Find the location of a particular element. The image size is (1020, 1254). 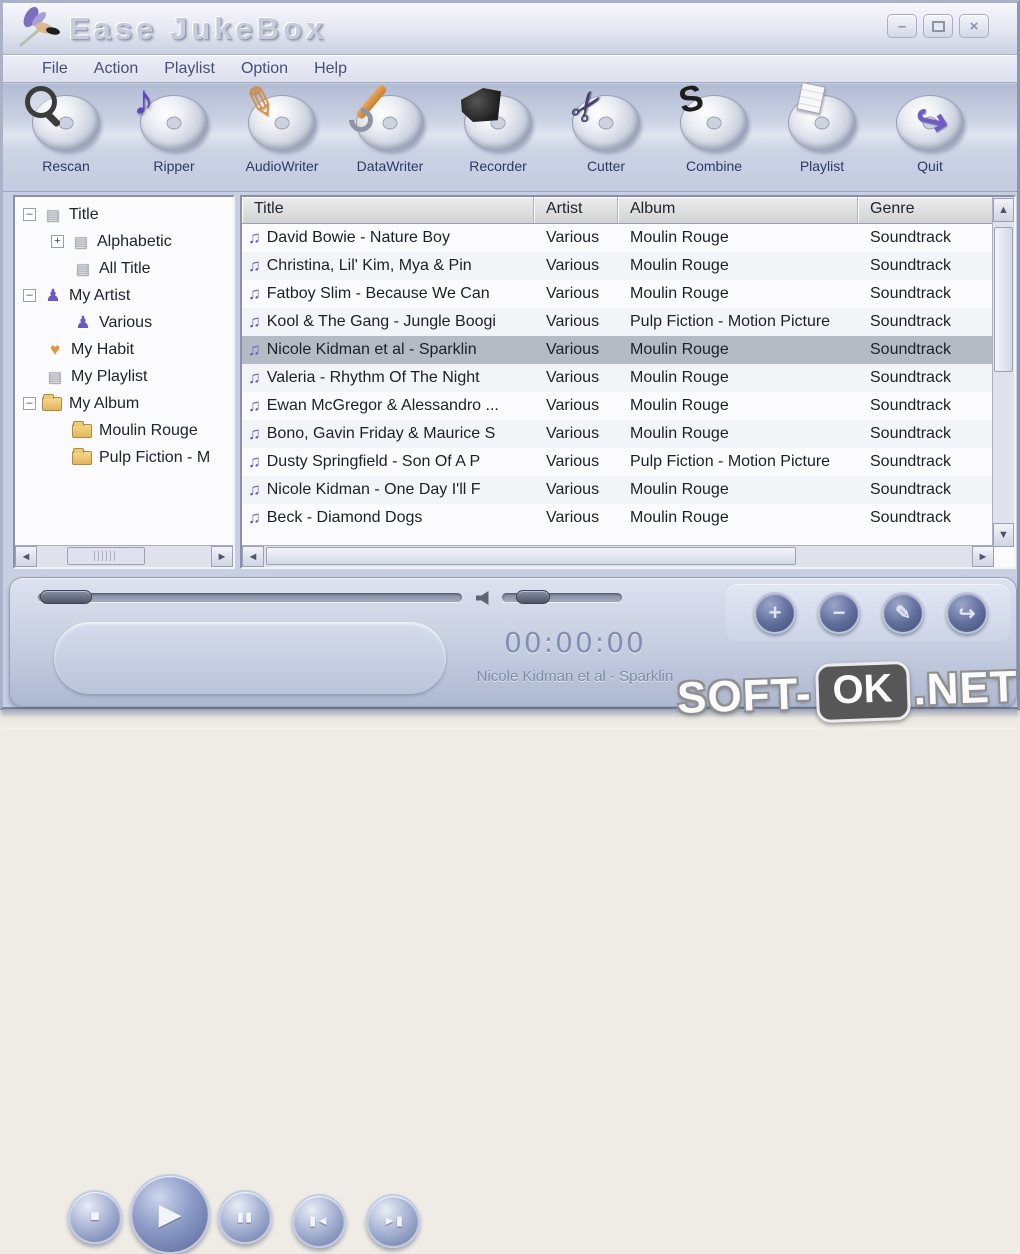

restore-button is located at coordinates (938, 26).